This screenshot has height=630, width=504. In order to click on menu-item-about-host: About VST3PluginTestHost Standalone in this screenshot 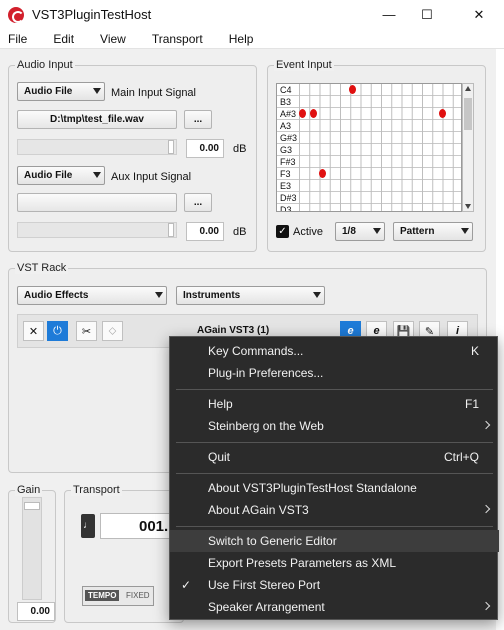, I will do `click(334, 488)`.